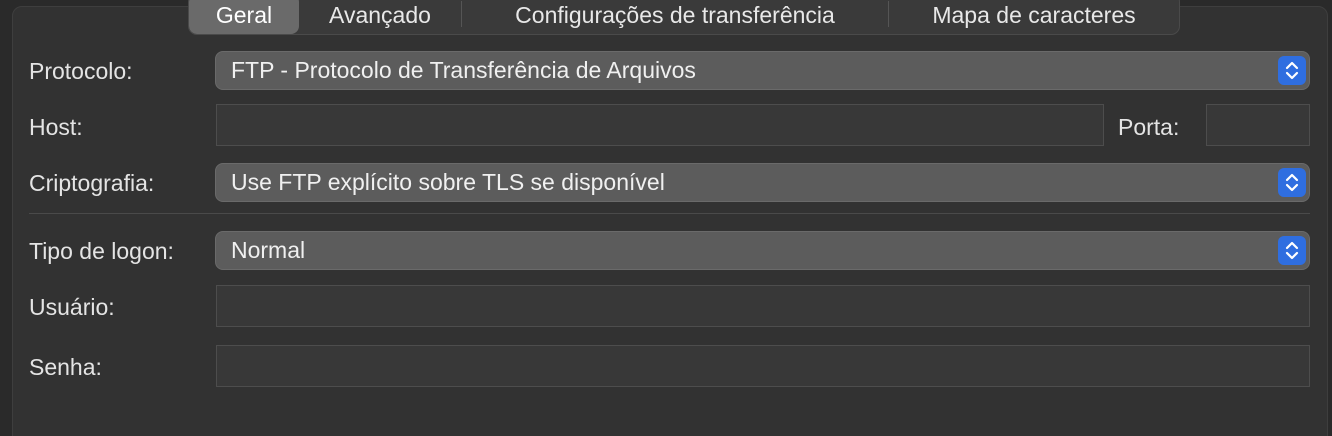  Describe the element at coordinates (56, 127) in the screenshot. I see `host-label: Host:` at that location.